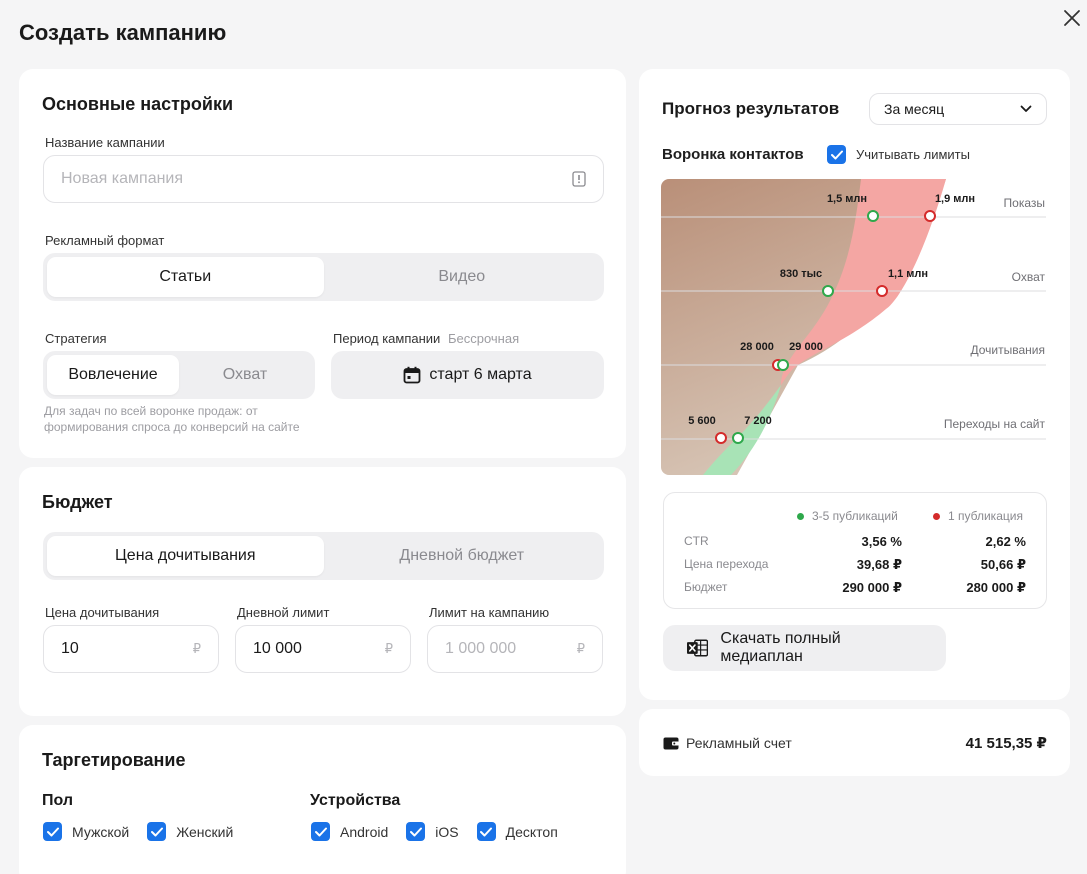 The height and width of the screenshot is (874, 1087). Describe the element at coordinates (462, 556) in the screenshot. I see `budget-mode-daily: Дневной бюджет` at that location.